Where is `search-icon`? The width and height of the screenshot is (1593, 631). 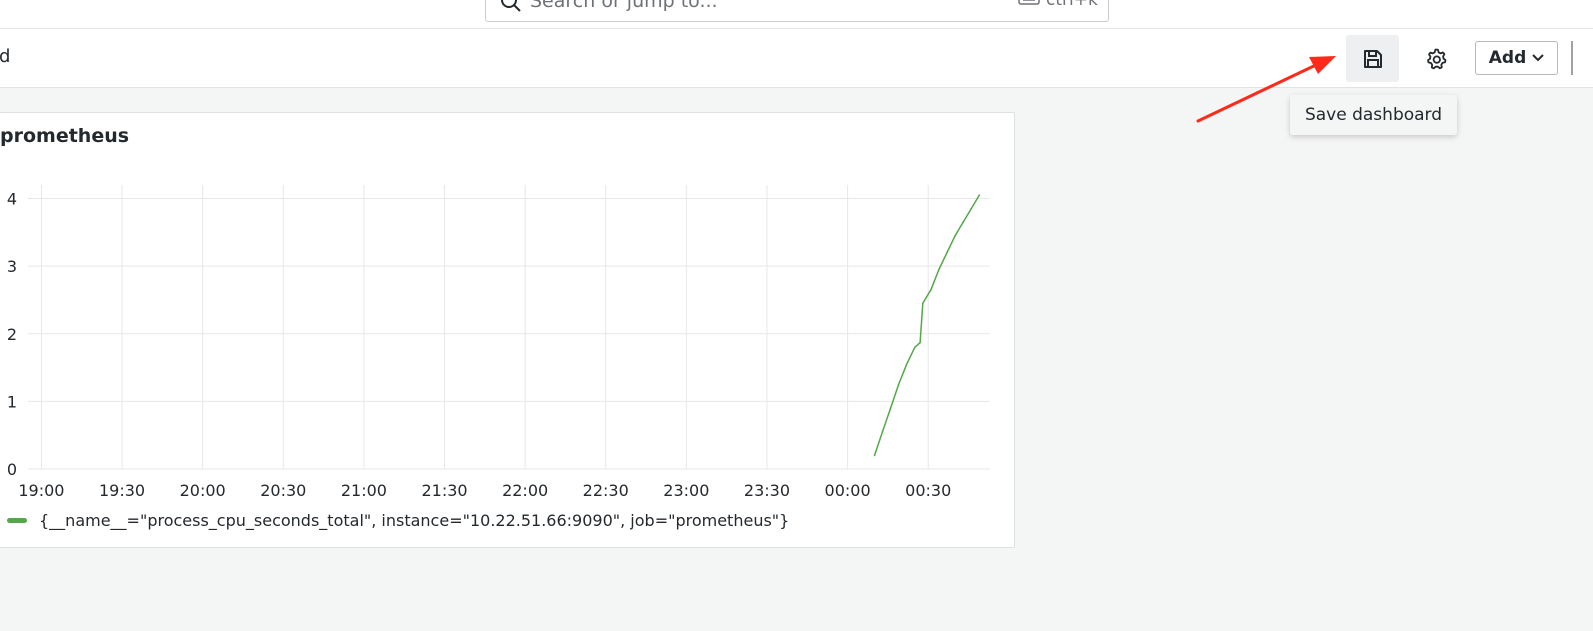 search-icon is located at coordinates (511, 6).